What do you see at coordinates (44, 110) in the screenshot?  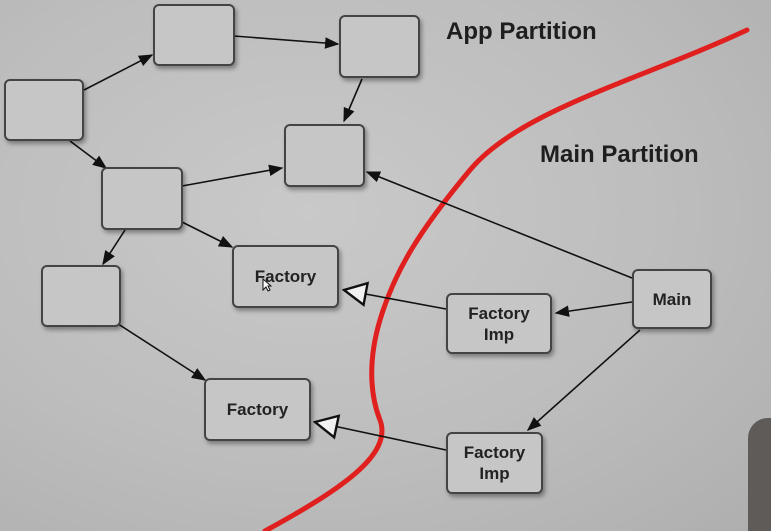 I see `blank-node-a` at bounding box center [44, 110].